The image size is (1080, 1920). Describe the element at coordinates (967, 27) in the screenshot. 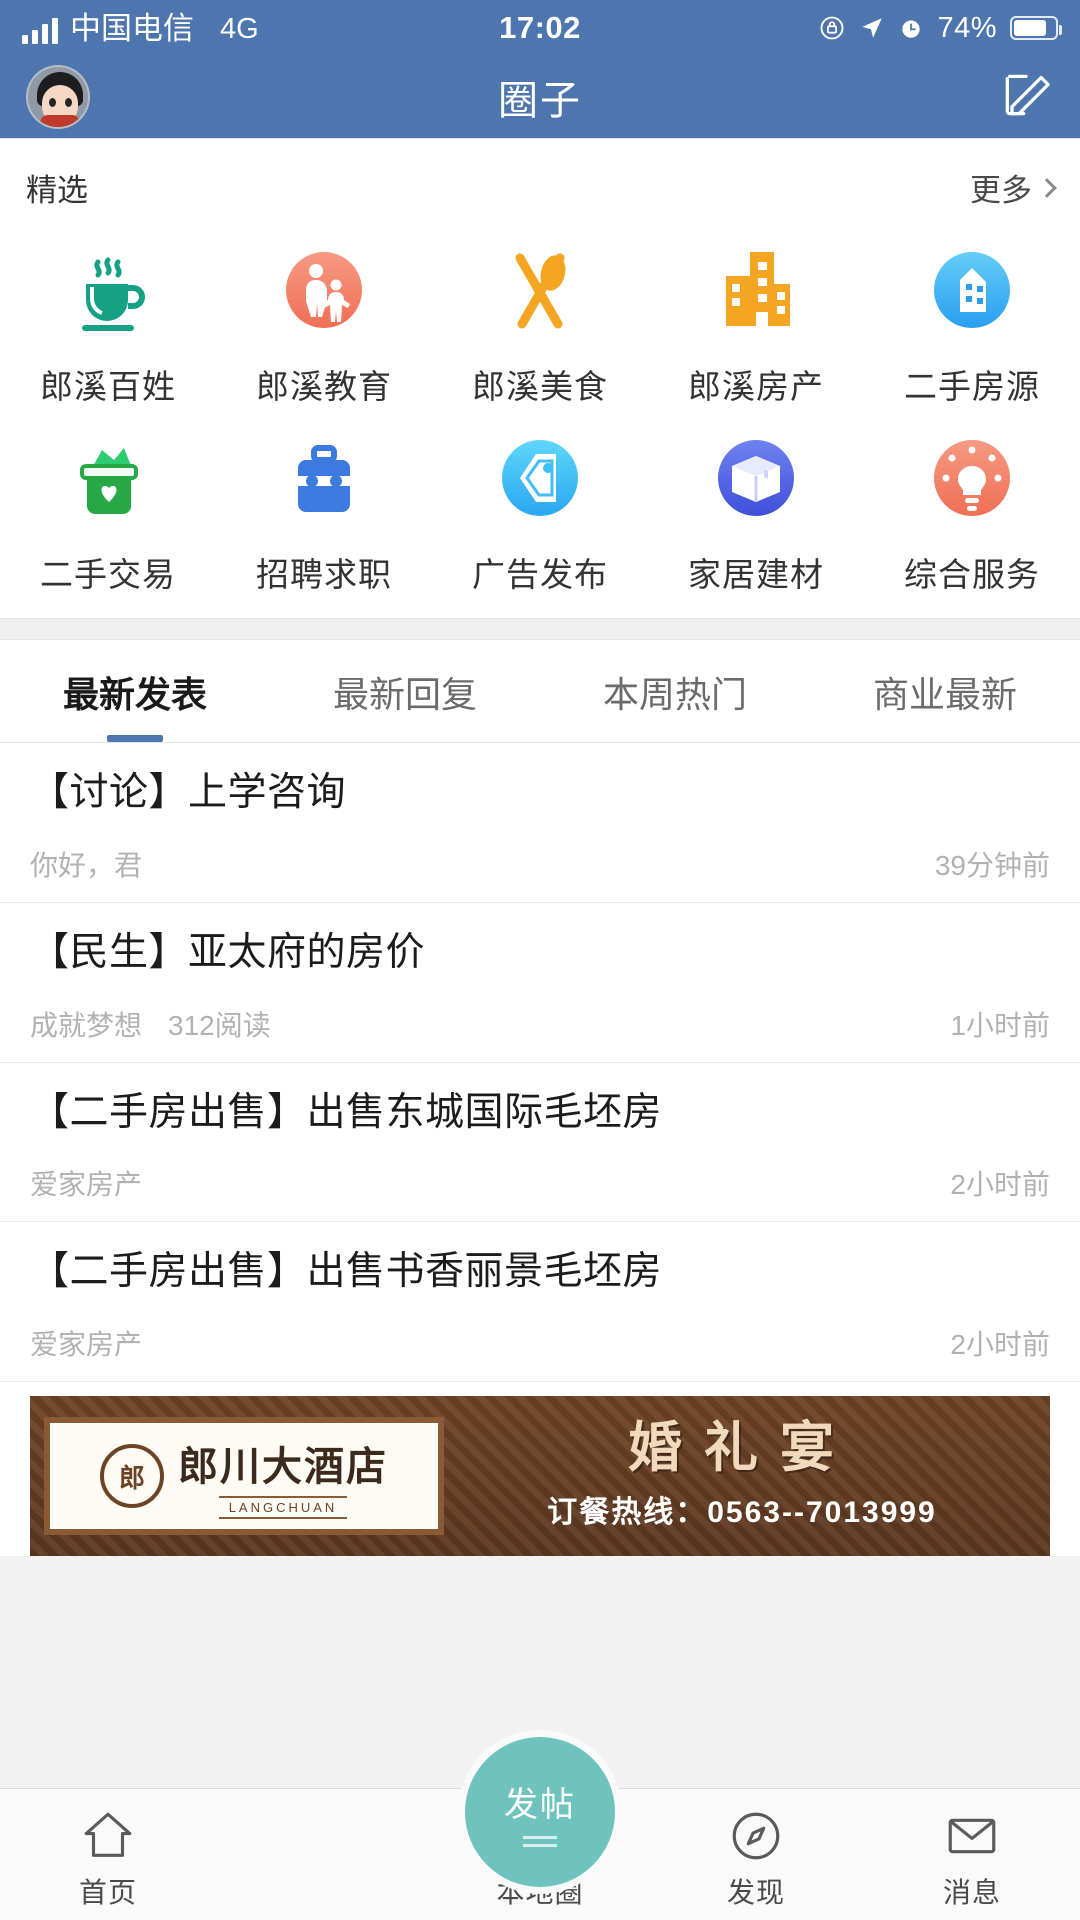

I see `battery-percent-label: 74%` at that location.